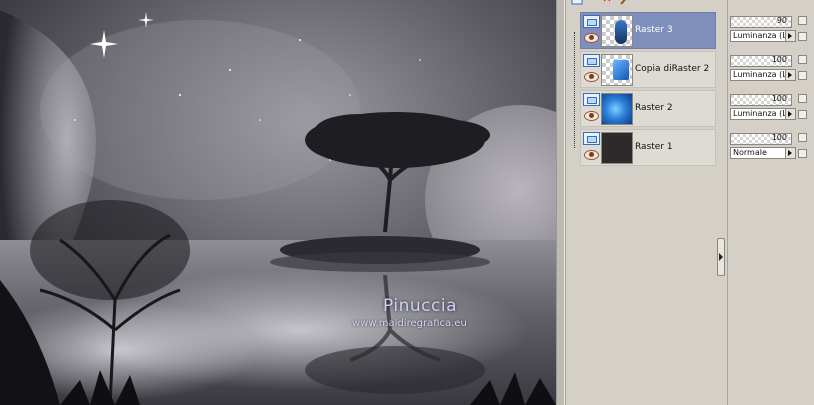  I want to click on blend-mode-select: Normale, so click(763, 153).